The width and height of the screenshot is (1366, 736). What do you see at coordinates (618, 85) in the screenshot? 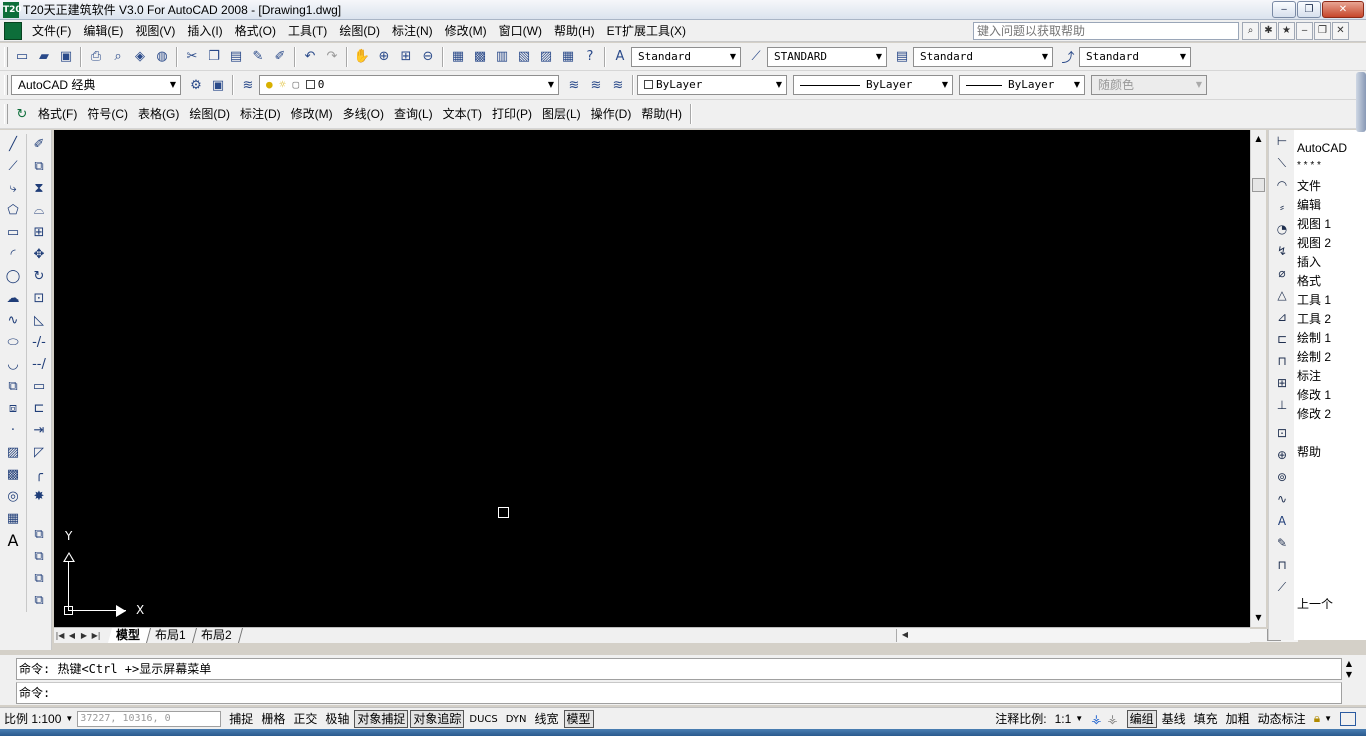
I see `layer-states-icon: ≋` at bounding box center [618, 85].